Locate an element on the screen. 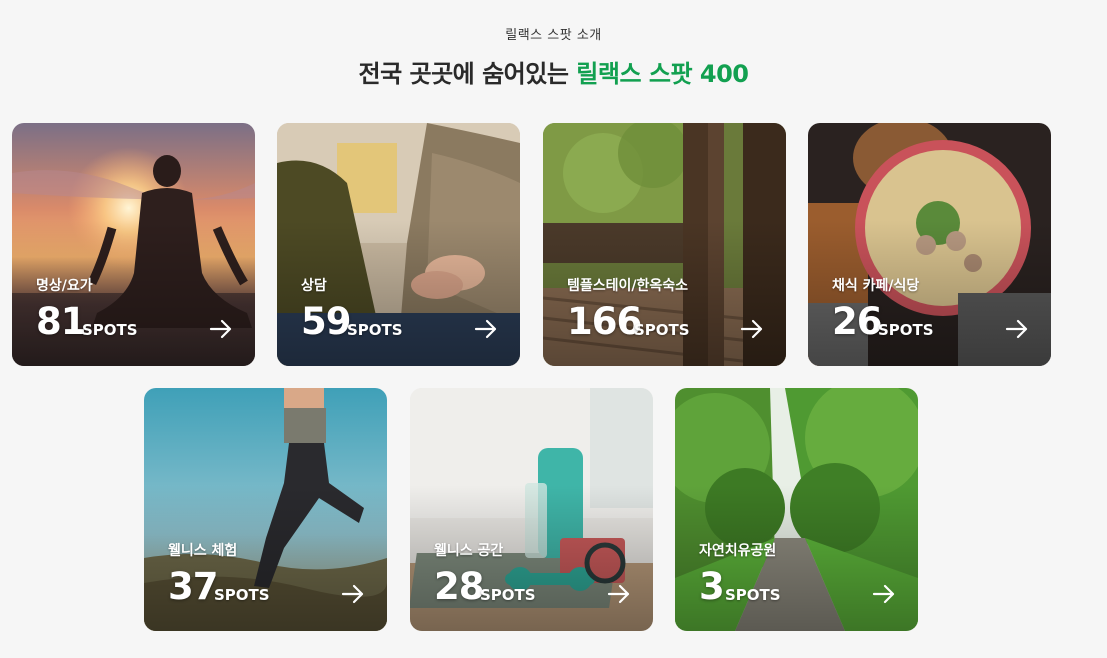 This screenshot has height=658, width=1107. card-count: 26 is located at coordinates (857, 321).